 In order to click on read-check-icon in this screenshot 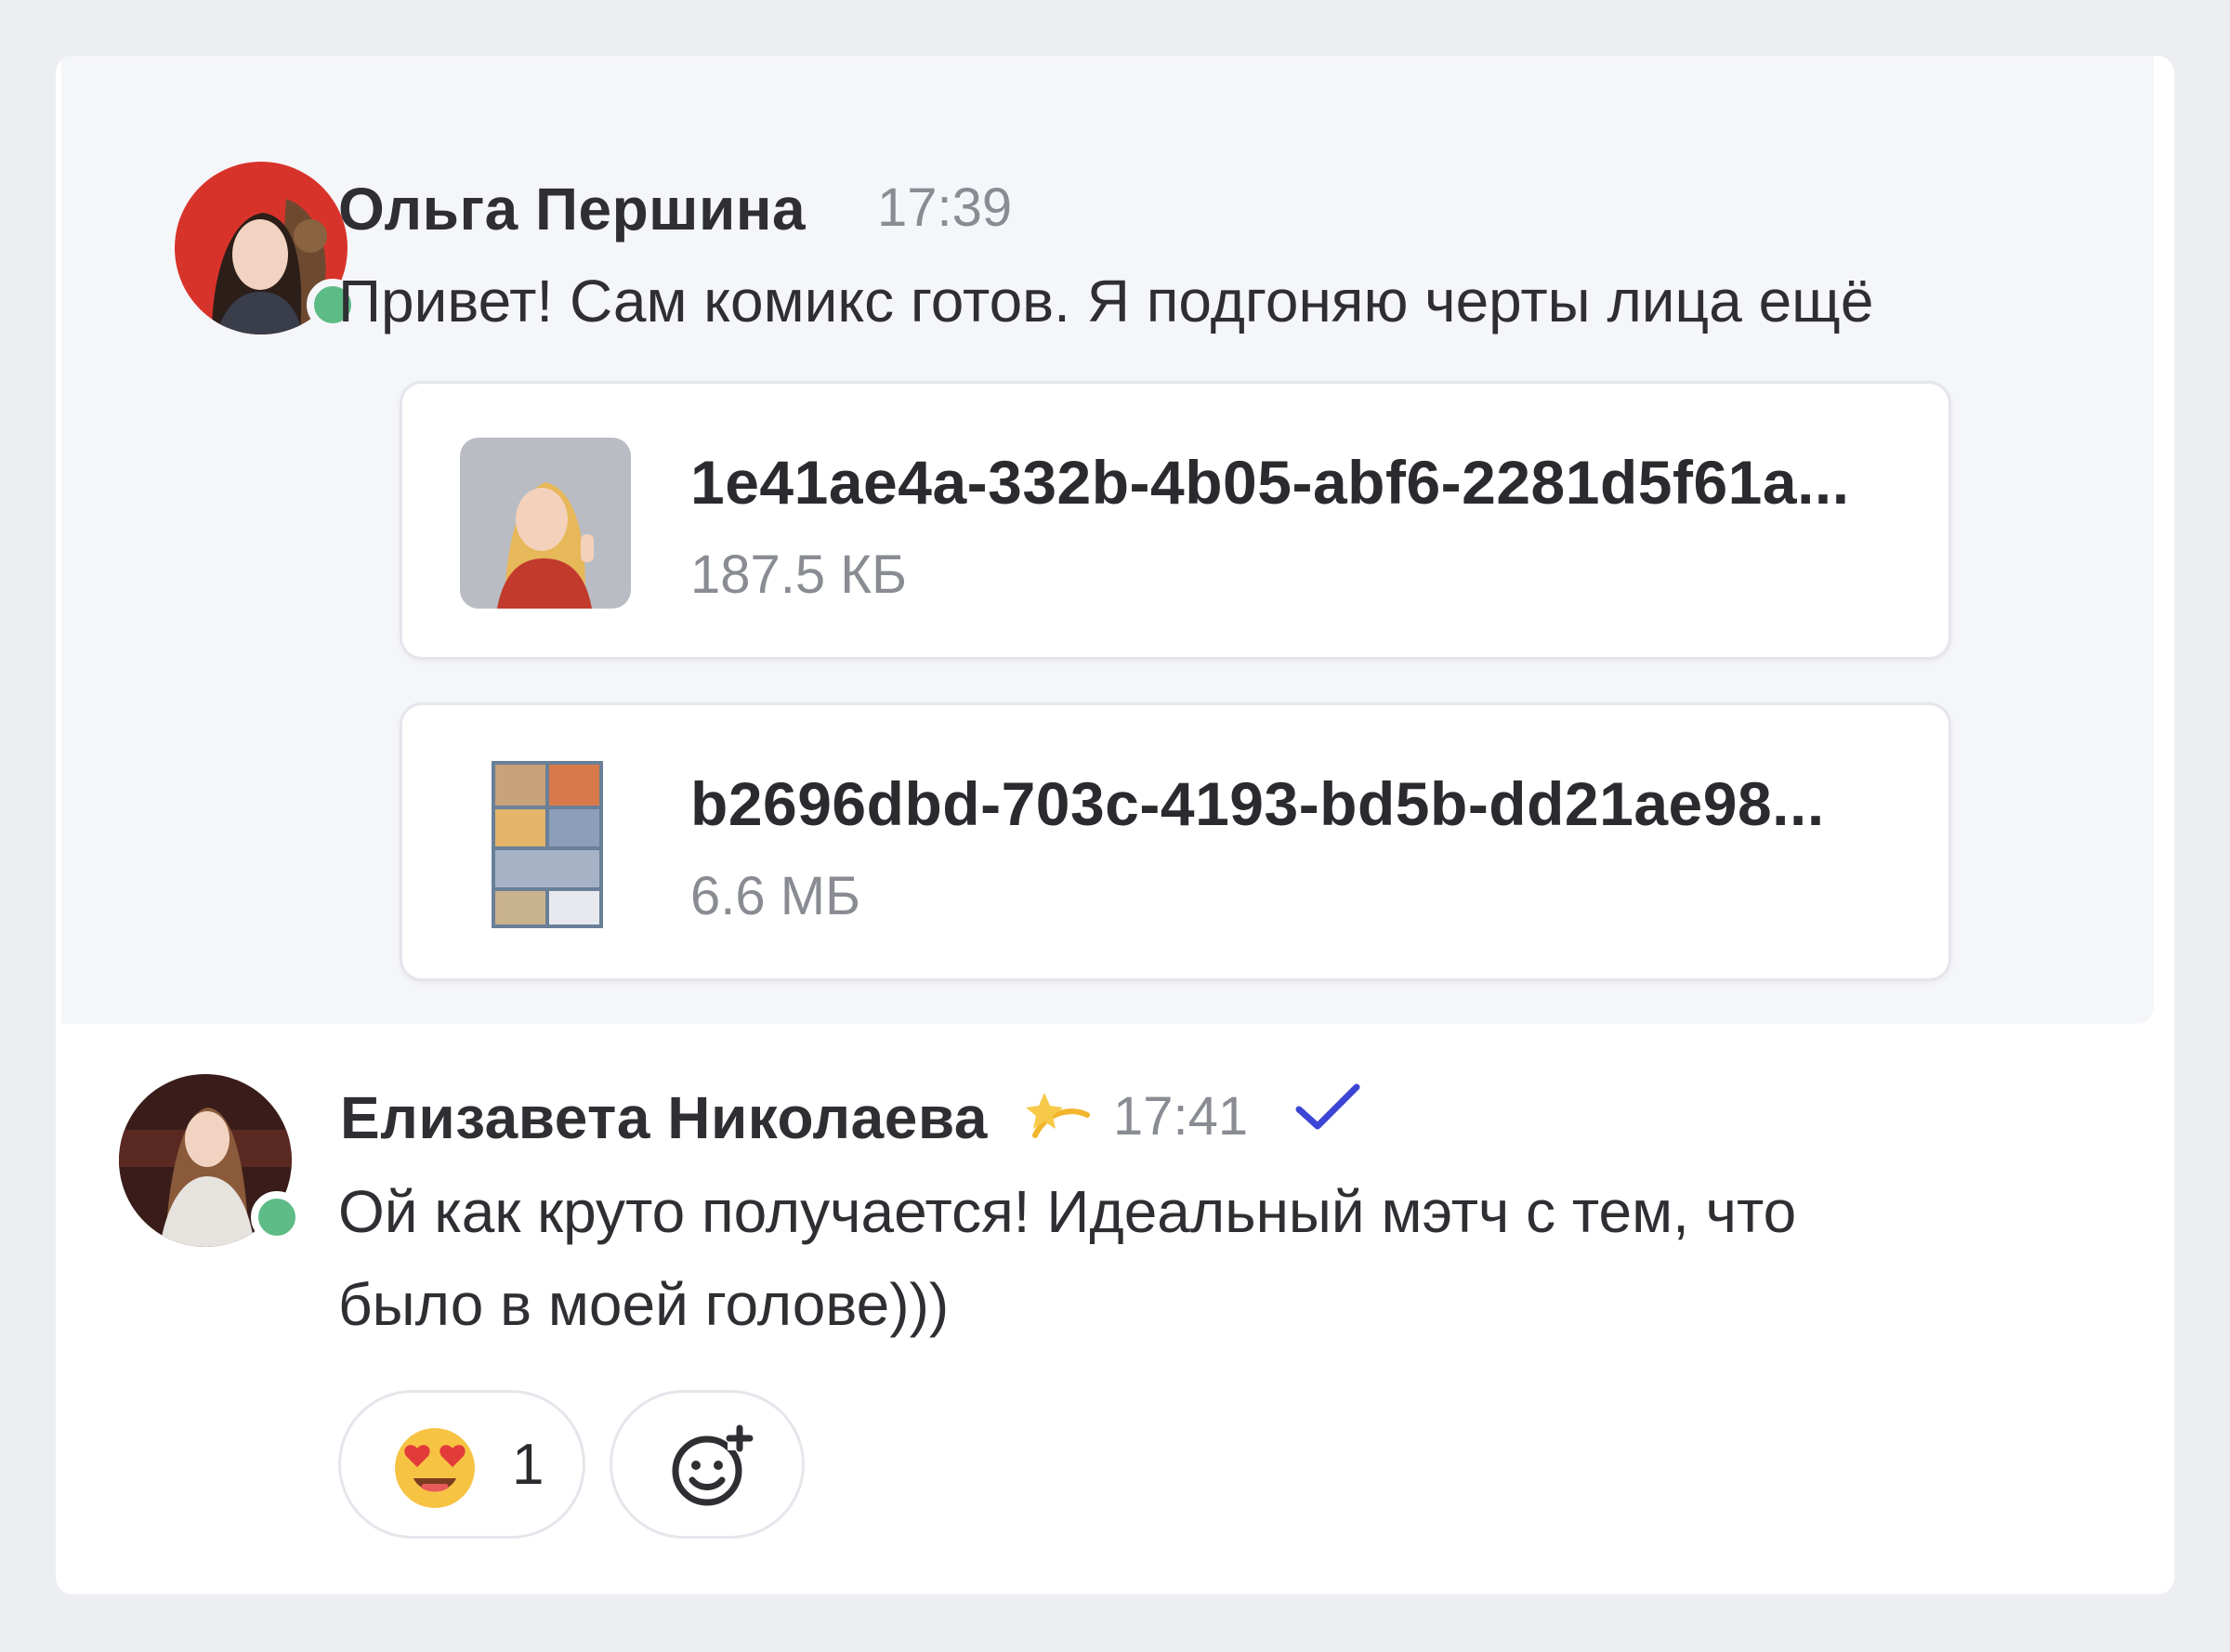, I will do `click(1329, 1107)`.